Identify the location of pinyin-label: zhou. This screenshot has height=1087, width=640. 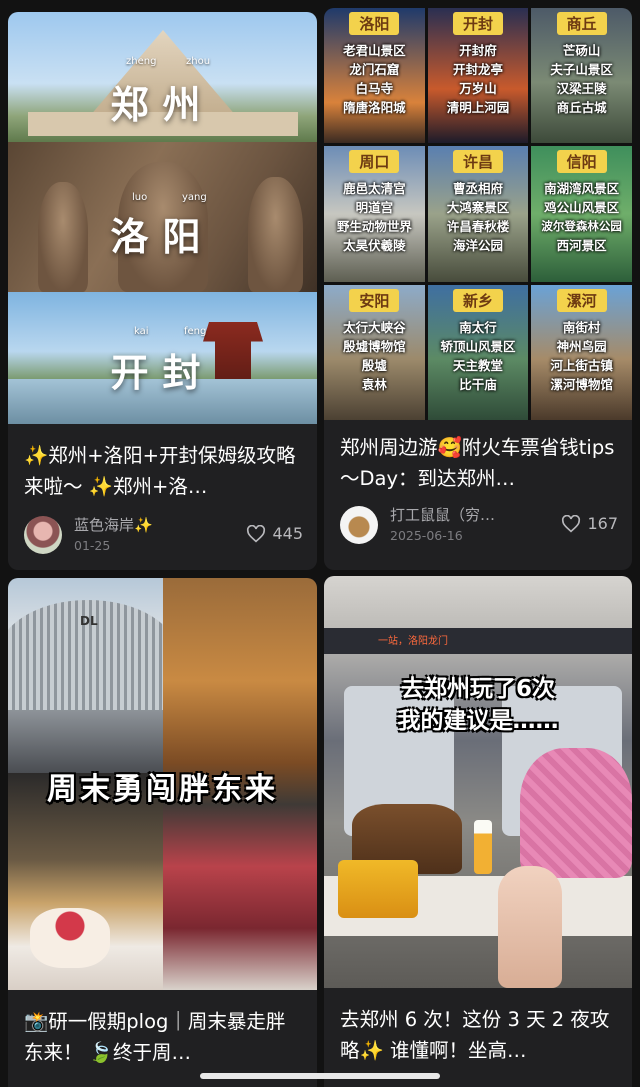
(198, 61).